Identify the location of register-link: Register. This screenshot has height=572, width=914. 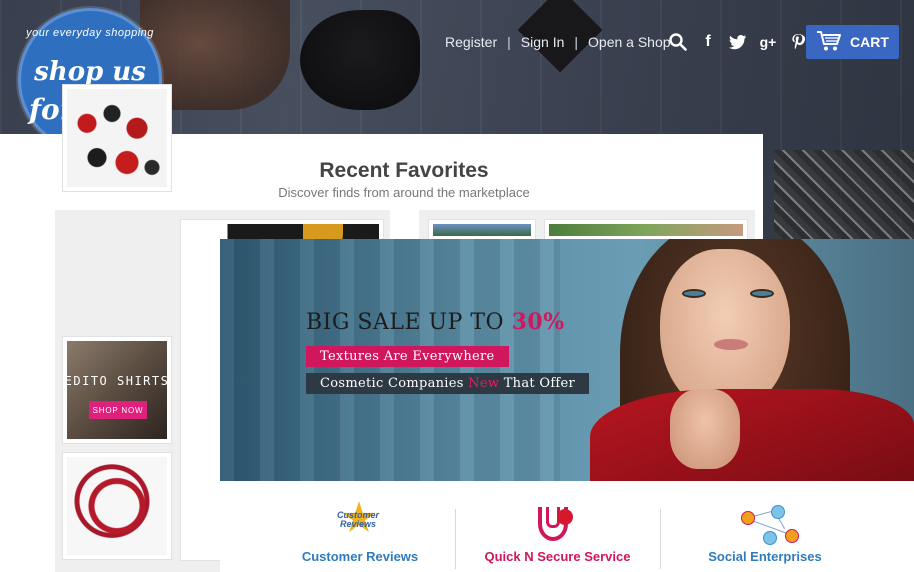
(471, 42).